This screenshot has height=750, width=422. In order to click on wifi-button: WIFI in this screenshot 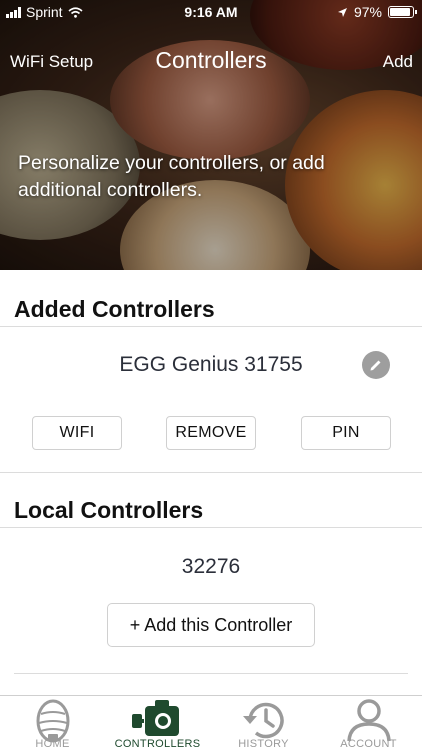, I will do `click(77, 433)`.